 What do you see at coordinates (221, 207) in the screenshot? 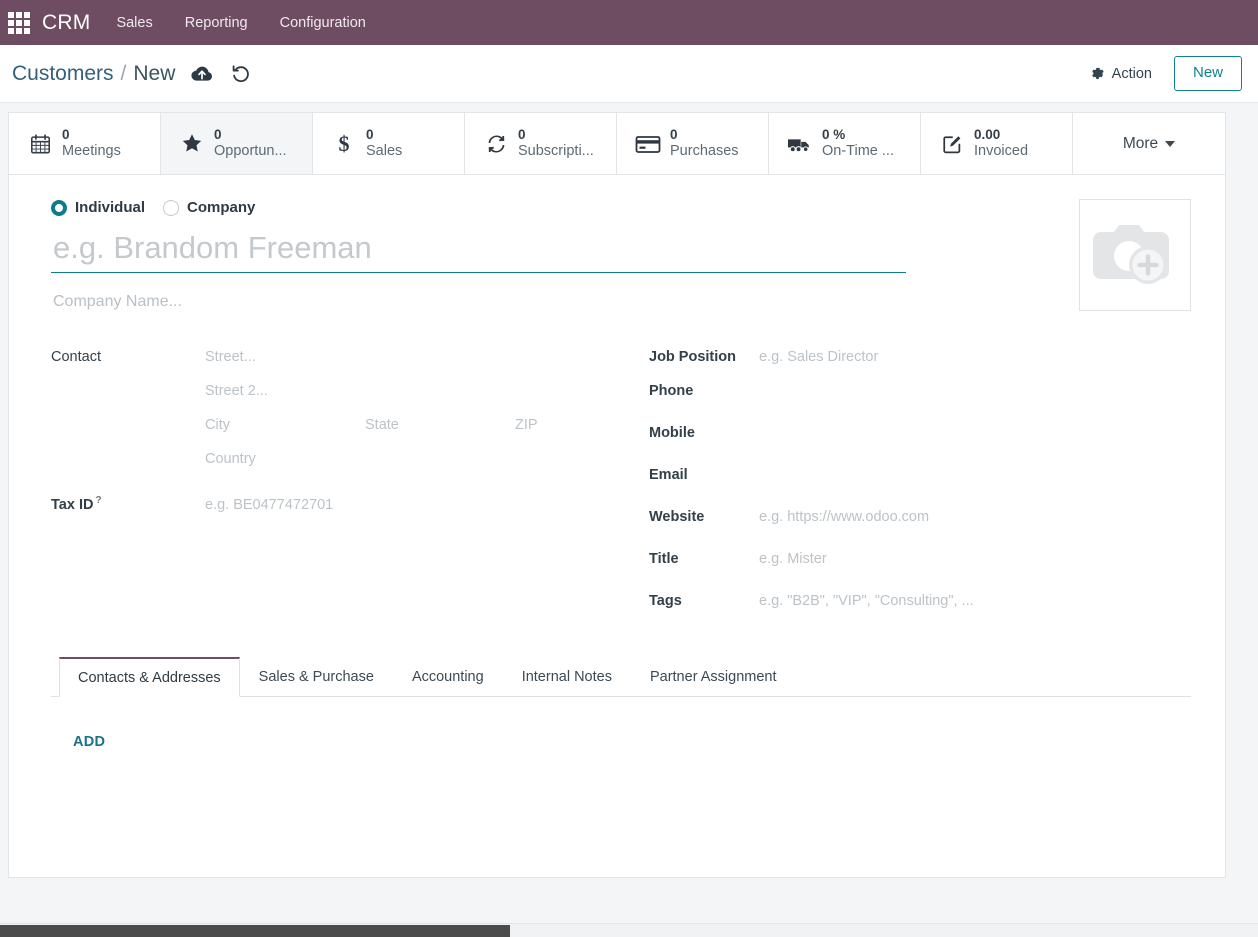
I see `radio-company-label: Company` at bounding box center [221, 207].